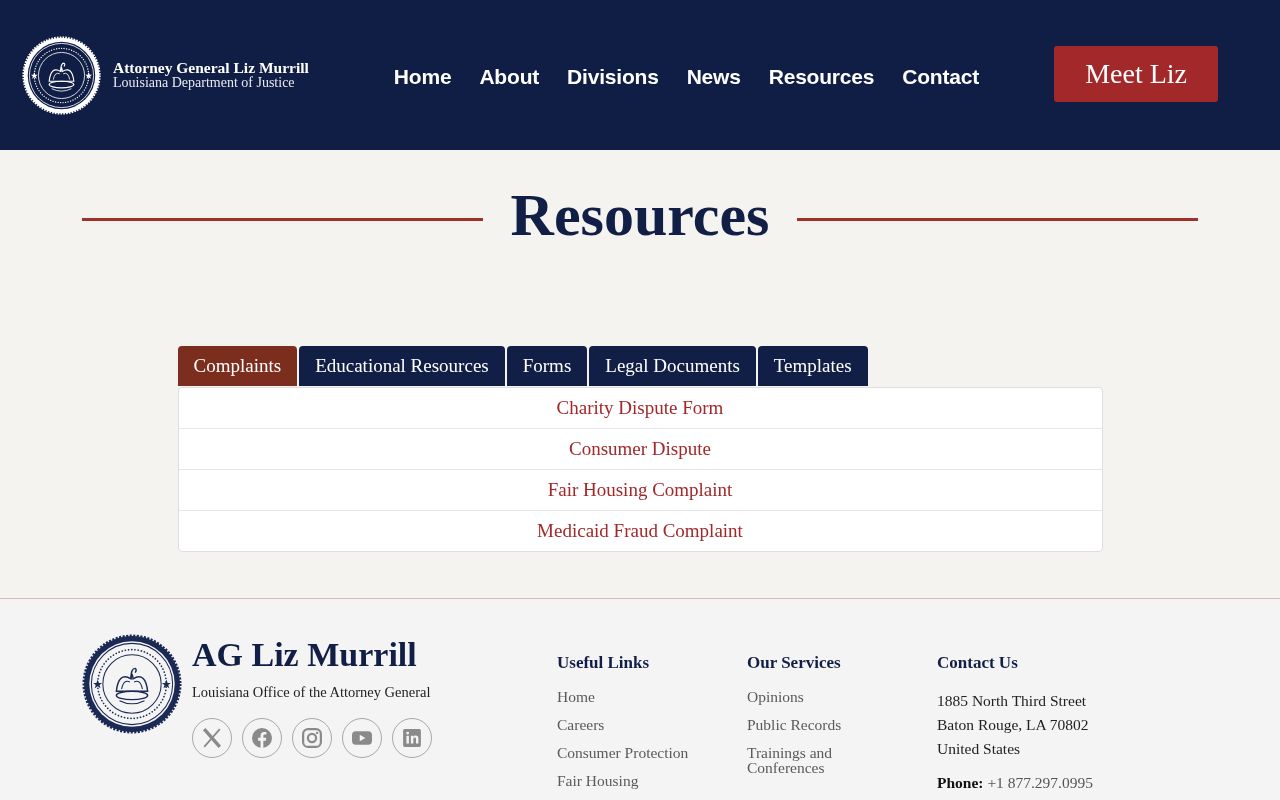 Image resolution: width=1280 pixels, height=800 pixels. What do you see at coordinates (211, 67) in the screenshot?
I see `brand-title: Attorney General Liz Murrill` at bounding box center [211, 67].